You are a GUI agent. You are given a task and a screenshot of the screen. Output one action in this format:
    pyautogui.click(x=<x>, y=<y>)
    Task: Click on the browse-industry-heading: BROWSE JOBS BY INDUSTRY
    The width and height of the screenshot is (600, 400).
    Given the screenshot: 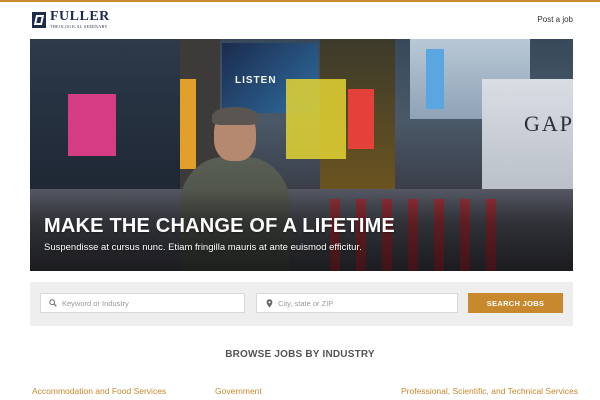 What is the action you would take?
    pyautogui.click(x=300, y=354)
    